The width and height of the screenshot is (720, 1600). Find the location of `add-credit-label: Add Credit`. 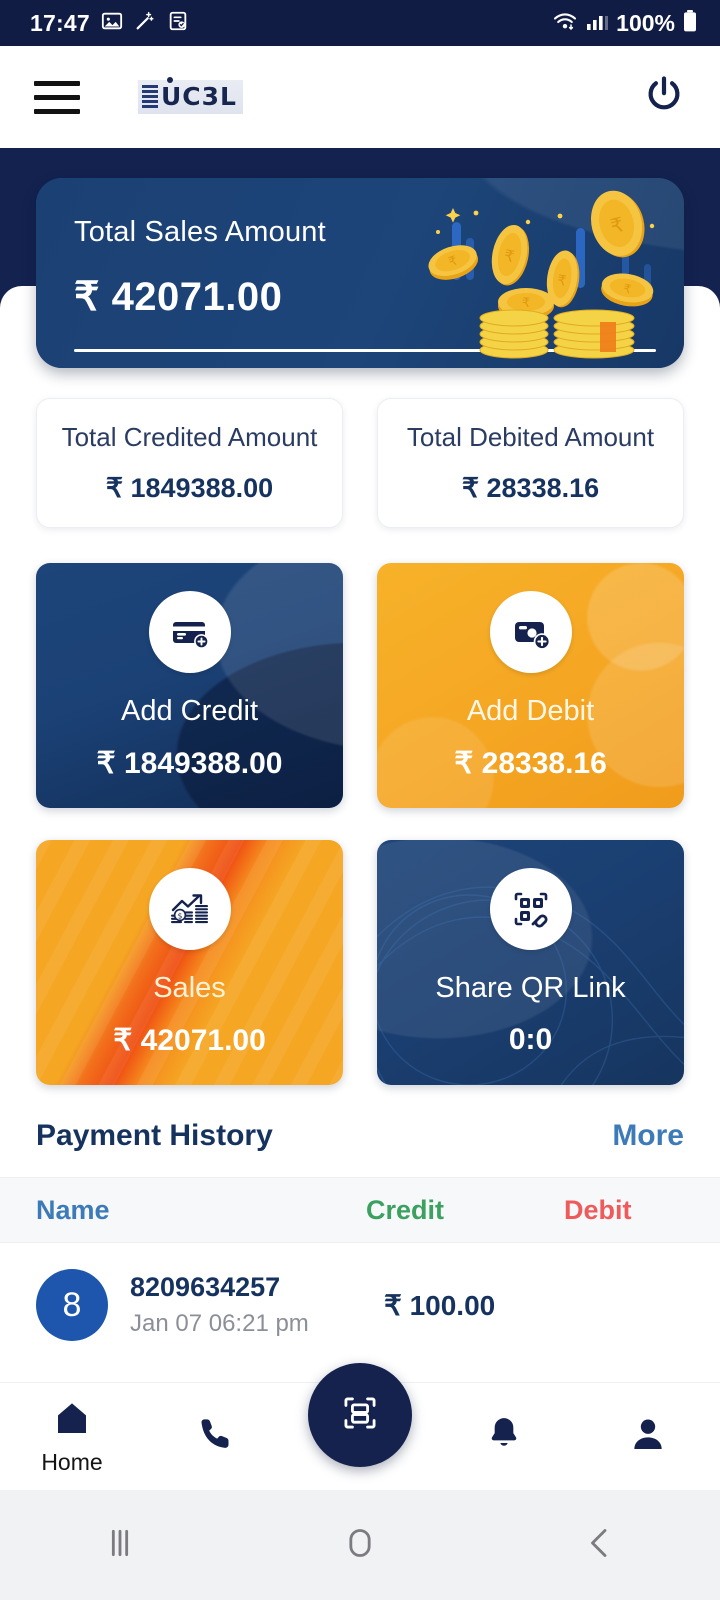

add-credit-label: Add Credit is located at coordinates (189, 711).